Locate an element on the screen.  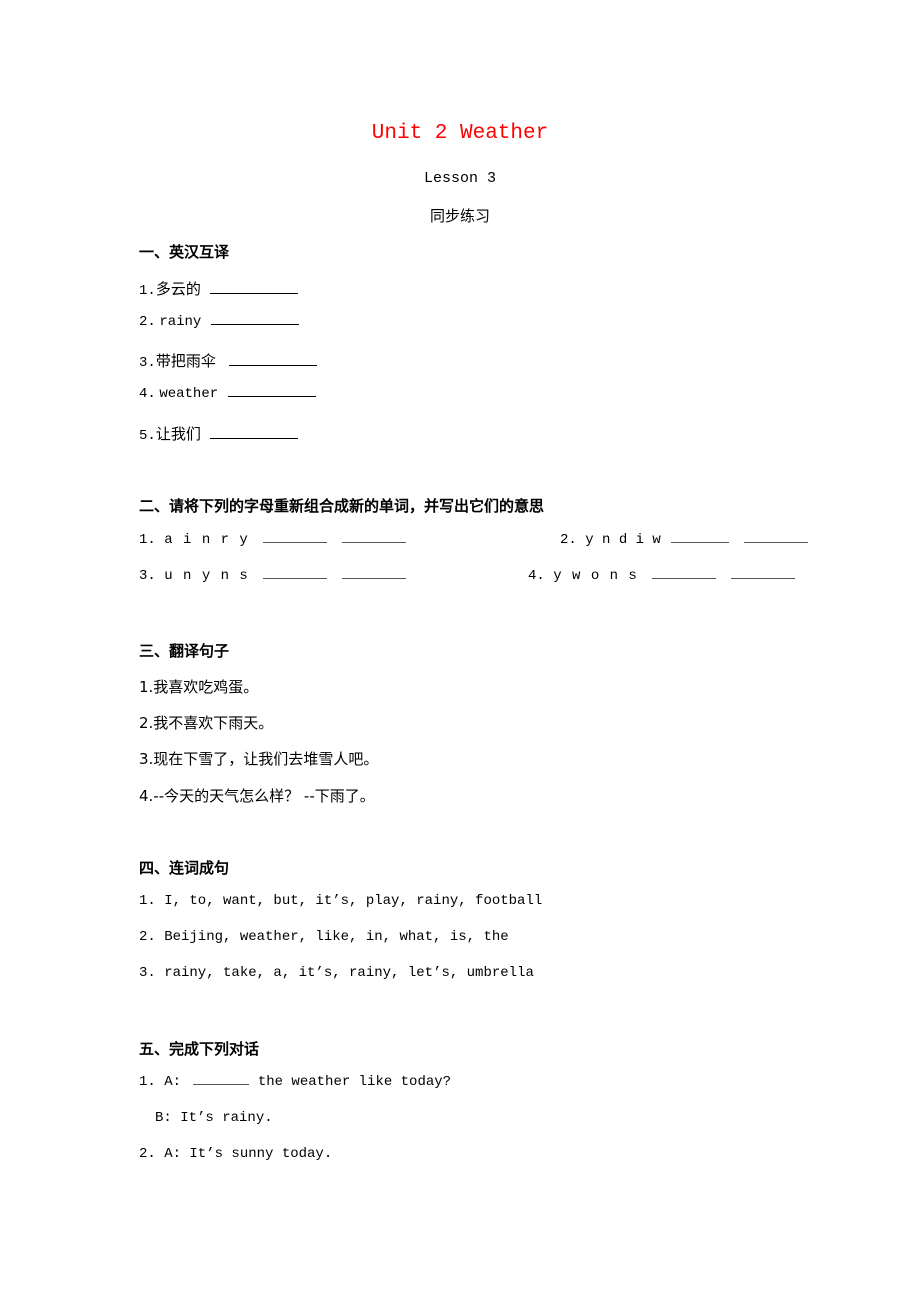
item-text: 让我们 is located at coordinates (178, 434).